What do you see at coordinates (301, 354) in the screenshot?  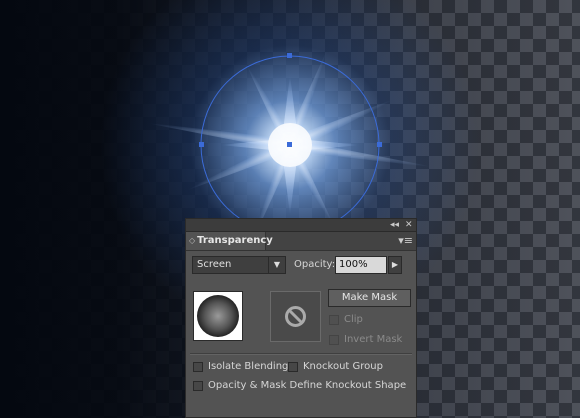 I see `panel-divider` at bounding box center [301, 354].